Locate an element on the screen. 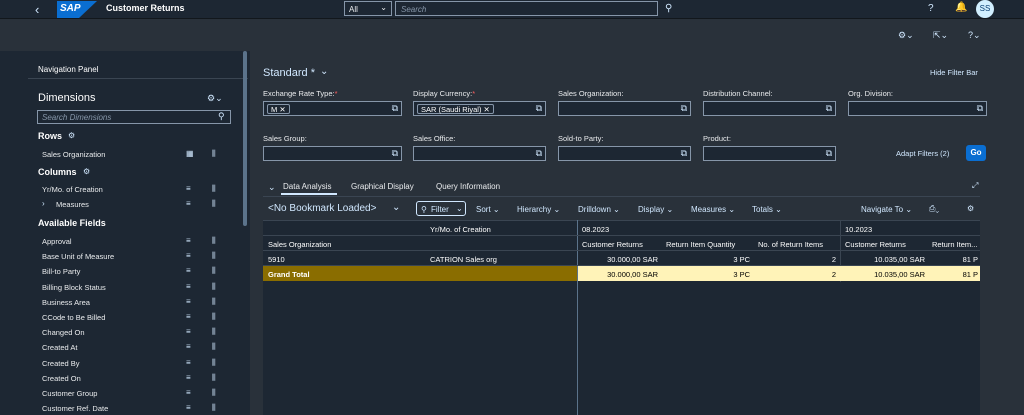  org-division-field: ⧉ is located at coordinates (917, 108).